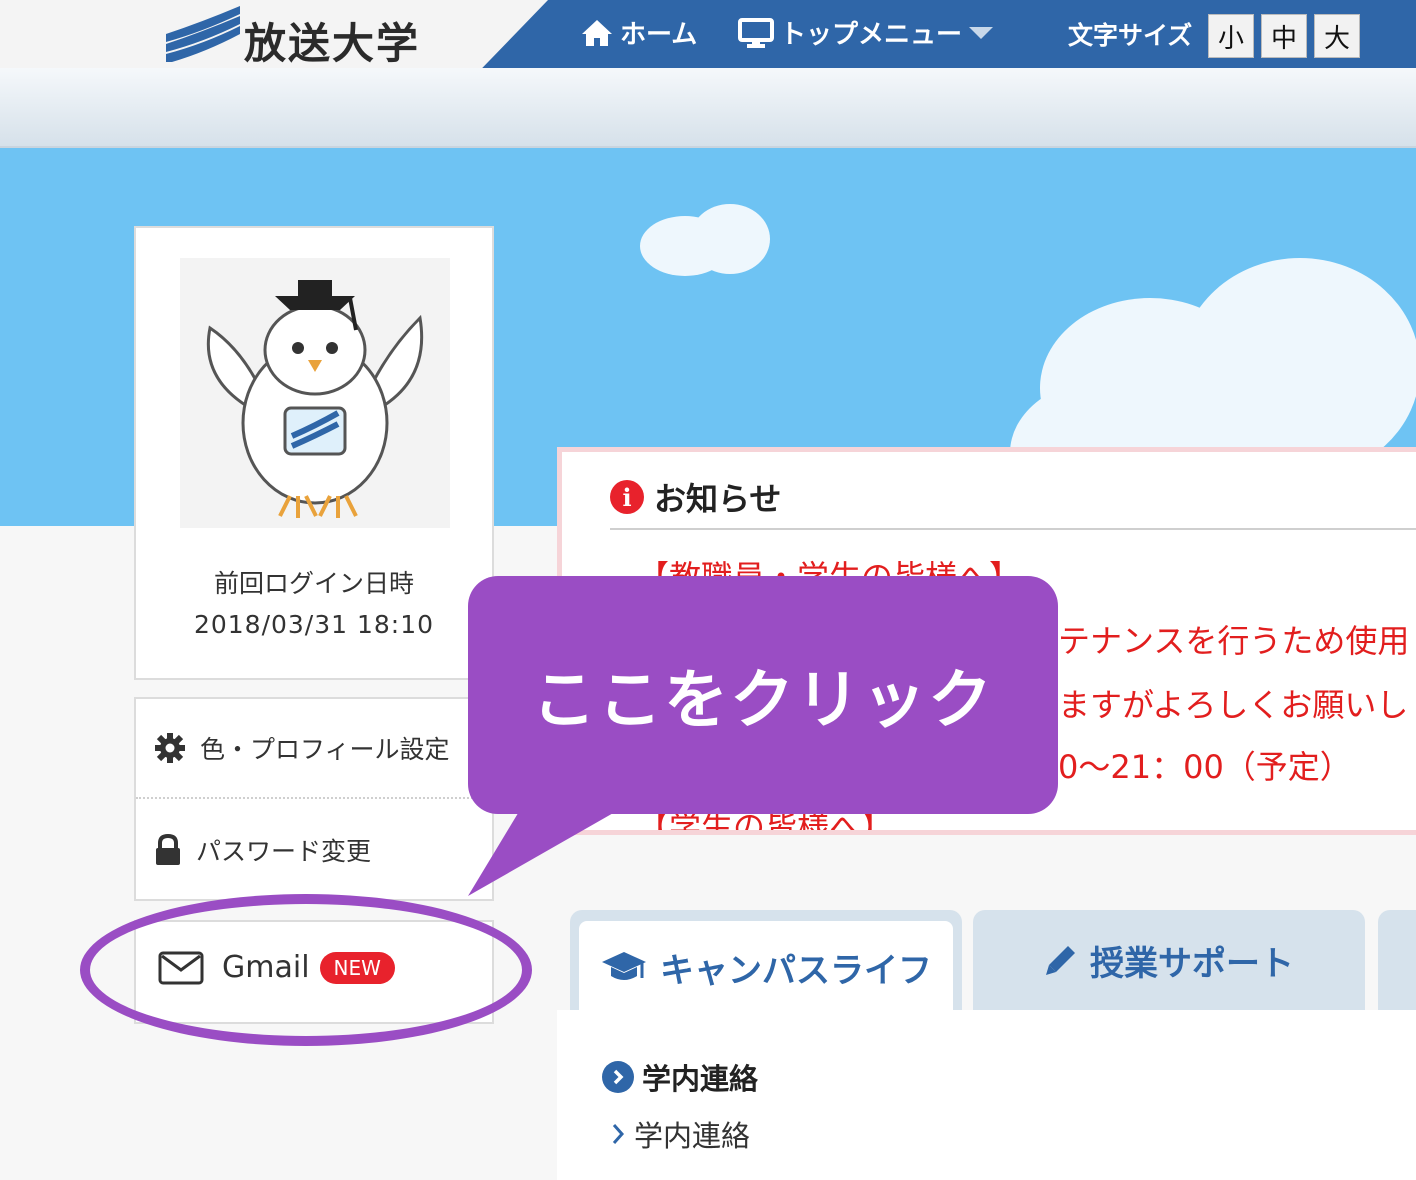 The image size is (1416, 1180). What do you see at coordinates (1284, 36) in the screenshot?
I see `font-size-medium-button: 中` at bounding box center [1284, 36].